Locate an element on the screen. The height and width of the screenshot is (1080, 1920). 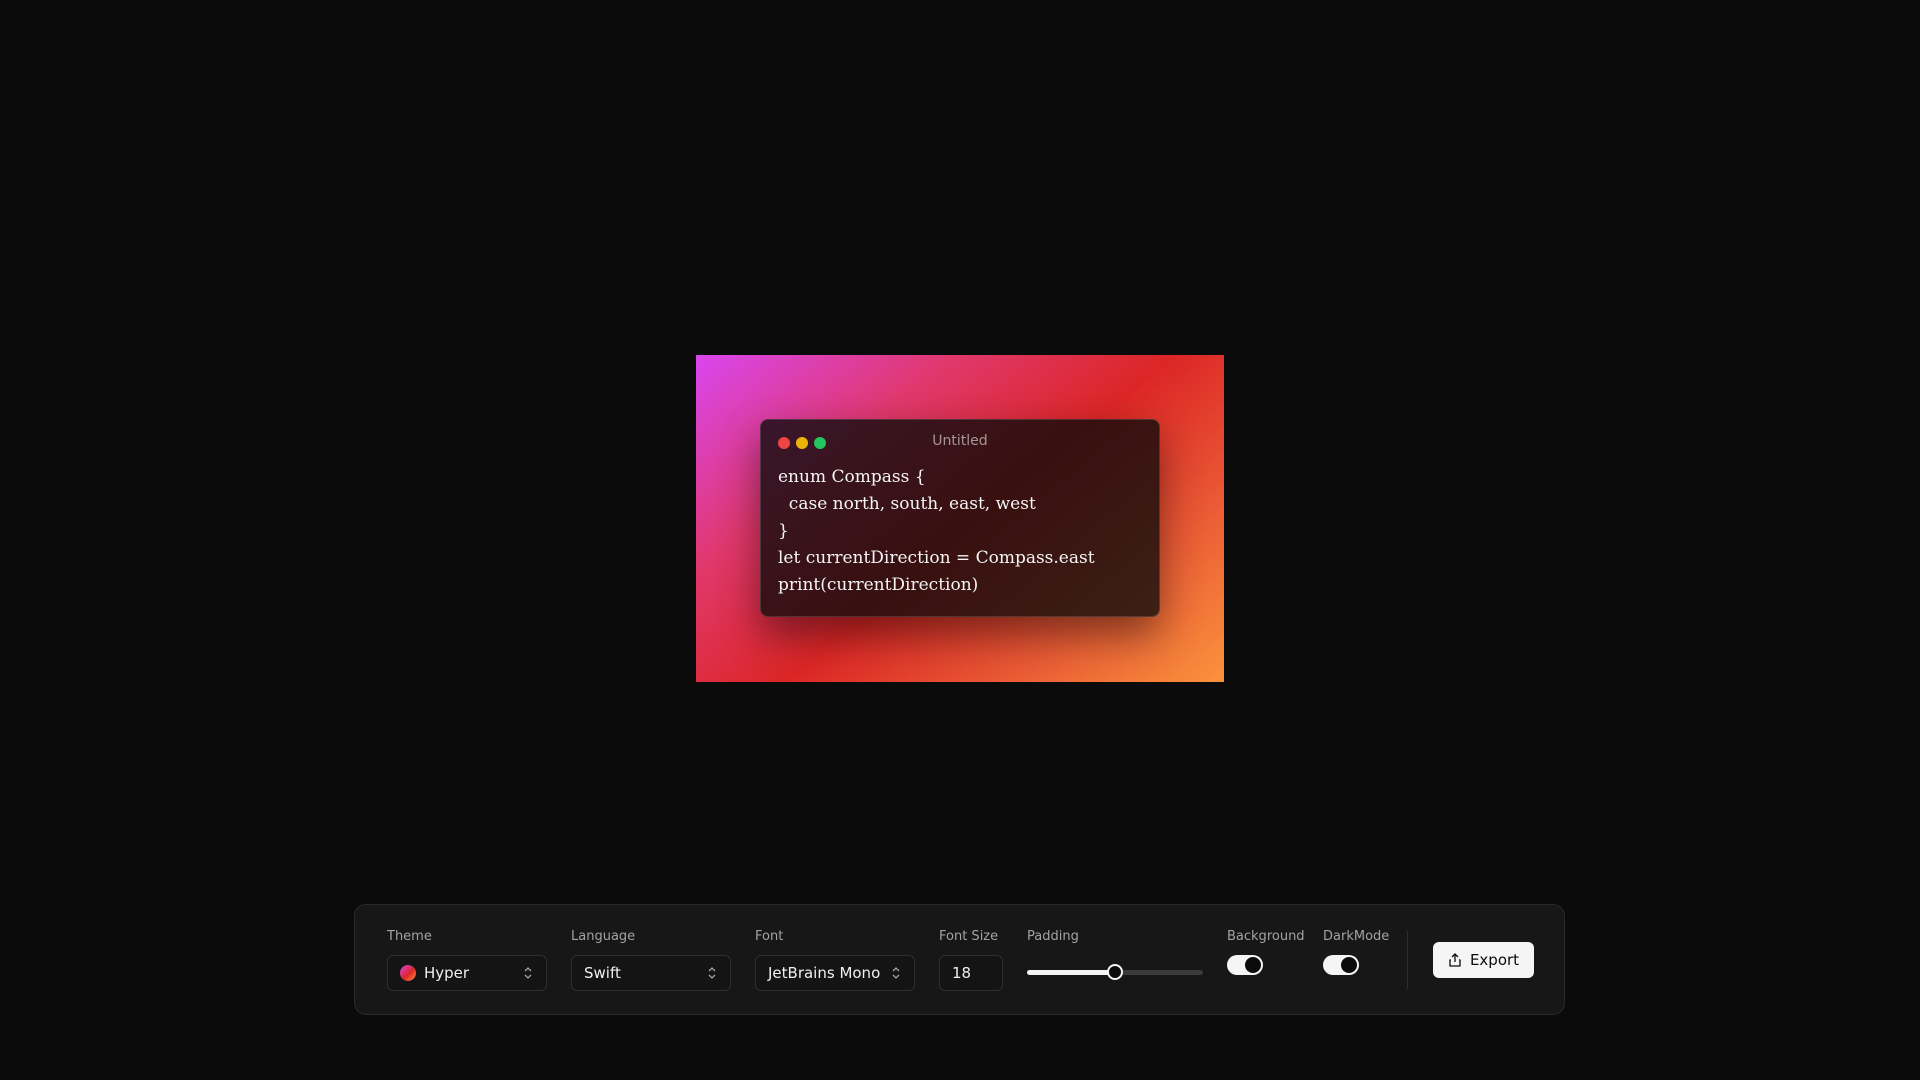
font-control: Font JetBrains Mono is located at coordinates (835, 960).